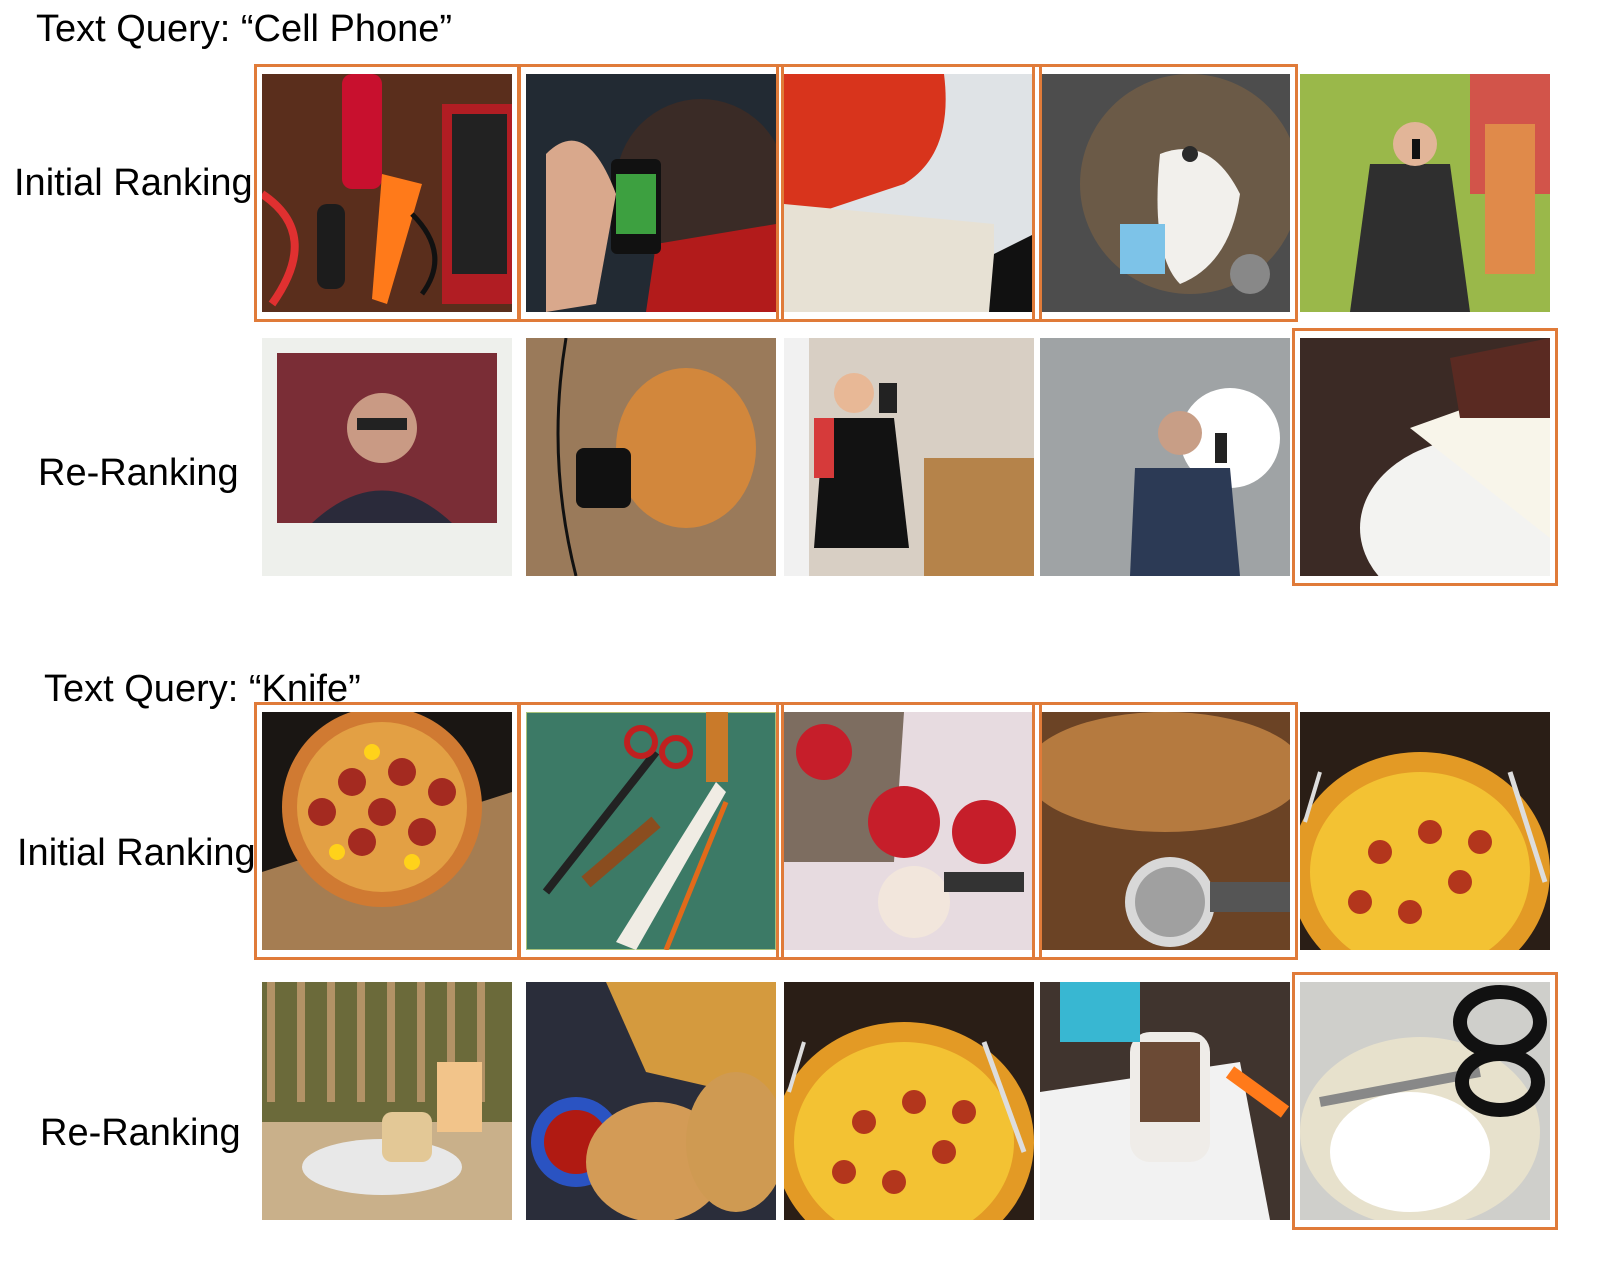  What do you see at coordinates (202, 689) in the screenshot?
I see `query-title-knife: Text Query: “Knife”` at bounding box center [202, 689].